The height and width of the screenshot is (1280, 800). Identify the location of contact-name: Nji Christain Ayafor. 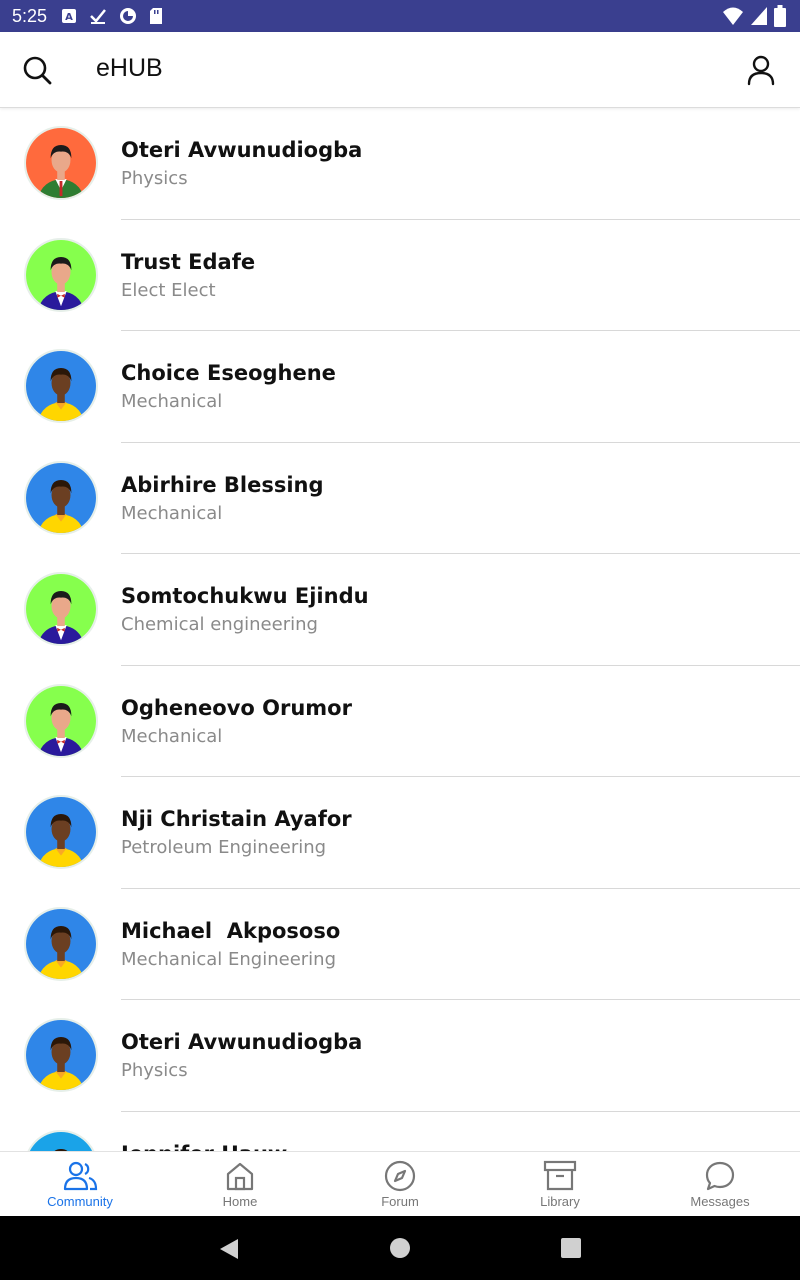
(236, 819).